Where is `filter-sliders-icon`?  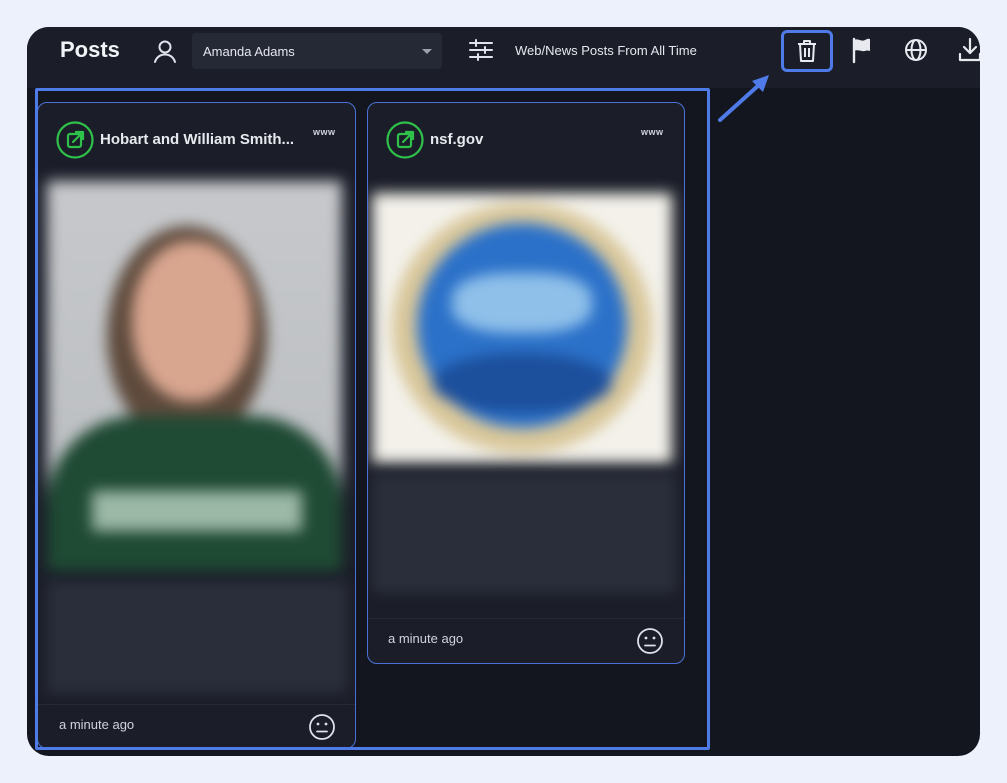
filter-sliders-icon is located at coordinates (481, 50).